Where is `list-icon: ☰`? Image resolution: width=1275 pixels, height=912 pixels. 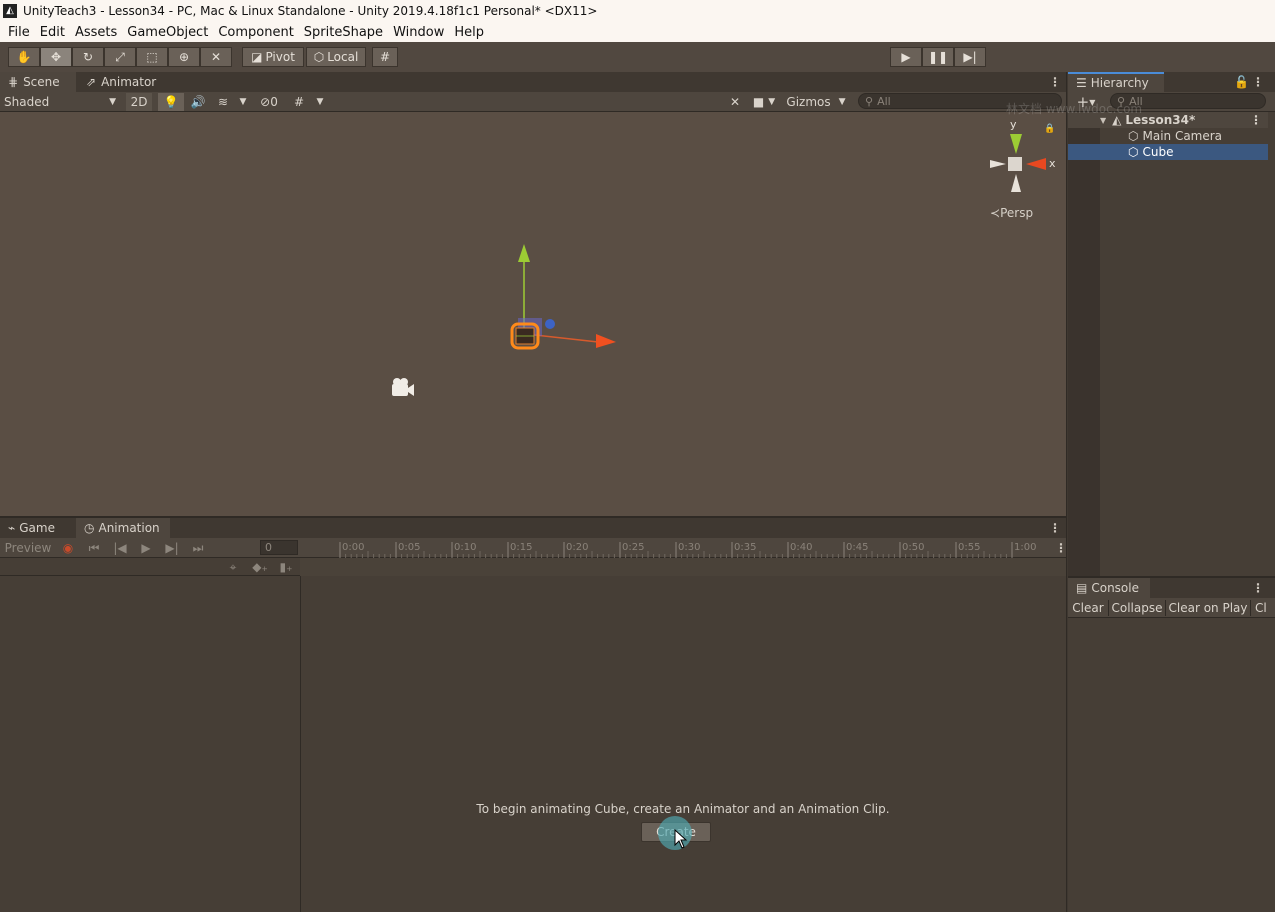
list-icon: ☰ is located at coordinates (1081, 83).